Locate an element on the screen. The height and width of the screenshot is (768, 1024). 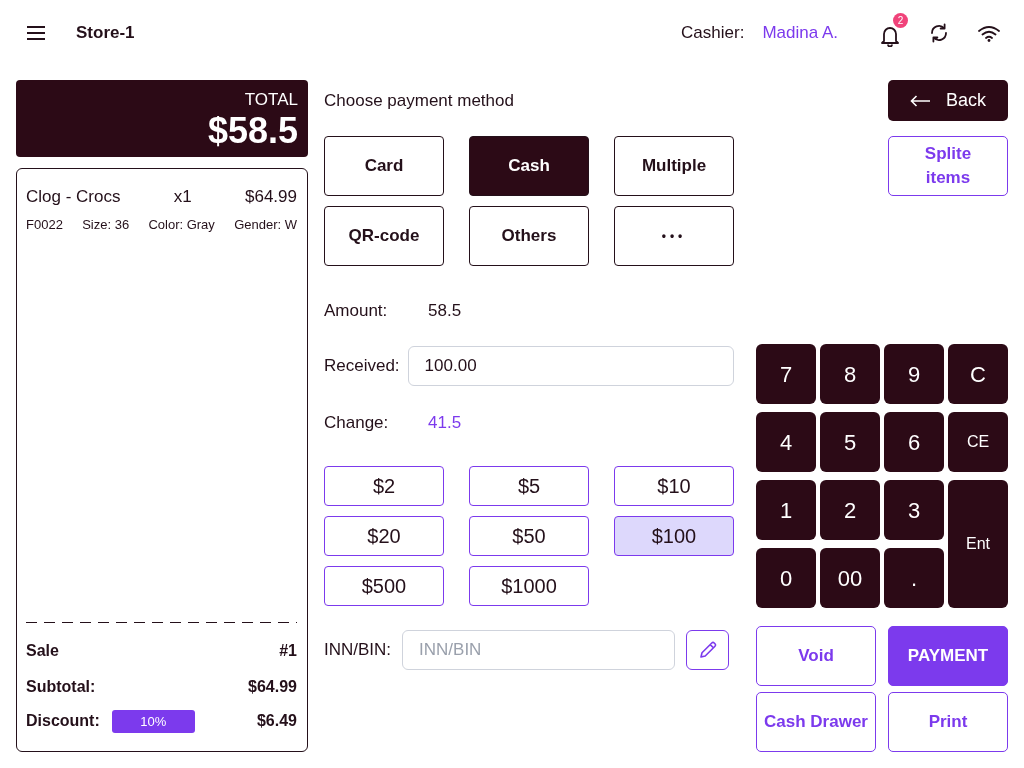
payment-method-button: Cash is located at coordinates (529, 166).